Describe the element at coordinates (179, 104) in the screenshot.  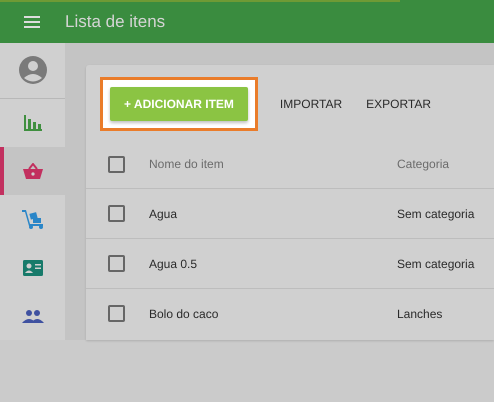
I see `add-item-button: + ADICIONAR ITEM` at that location.